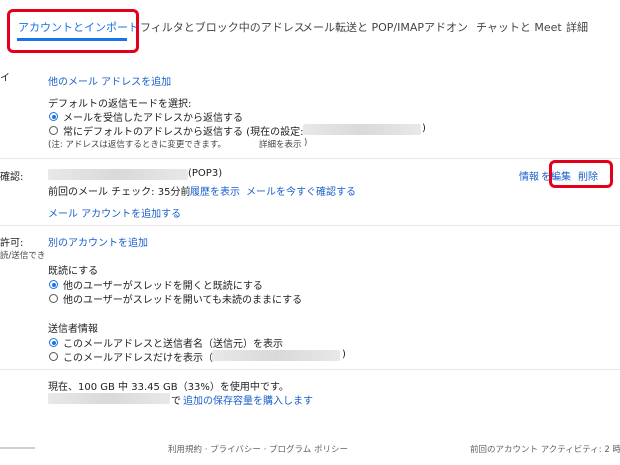  I want to click on keep-unread-radio, so click(53, 298).